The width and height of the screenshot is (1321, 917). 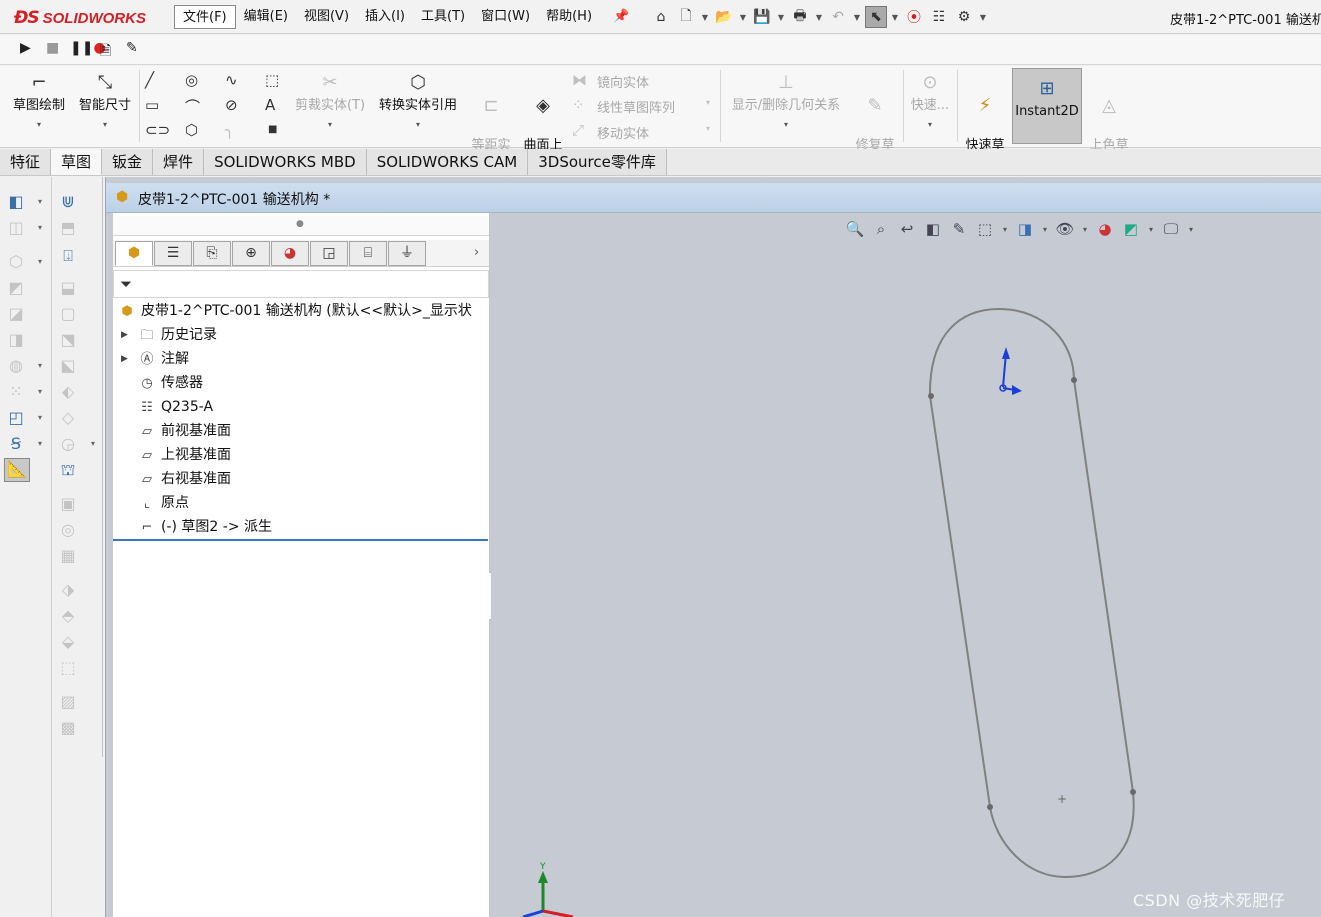 What do you see at coordinates (163, 503) in the screenshot?
I see `tree-item-origin: ⌞ 原点` at bounding box center [163, 503].